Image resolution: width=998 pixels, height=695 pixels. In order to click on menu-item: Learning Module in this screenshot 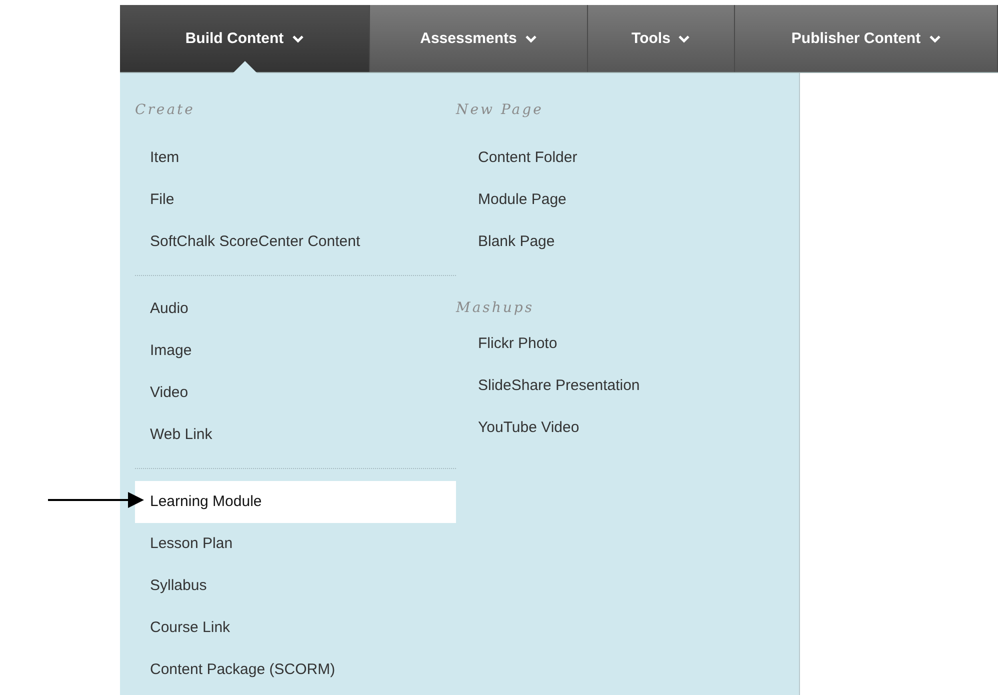, I will do `click(295, 502)`.